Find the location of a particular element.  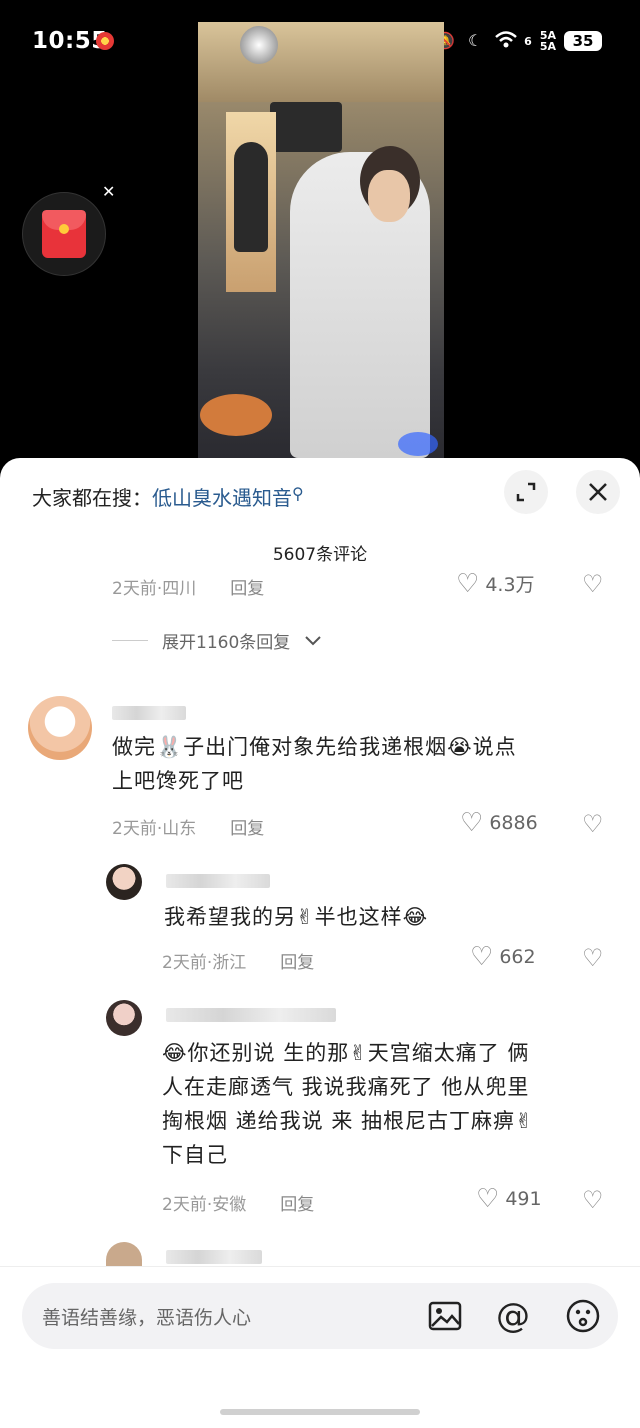

comment-time-location: 2天前·山东 is located at coordinates (154, 829).